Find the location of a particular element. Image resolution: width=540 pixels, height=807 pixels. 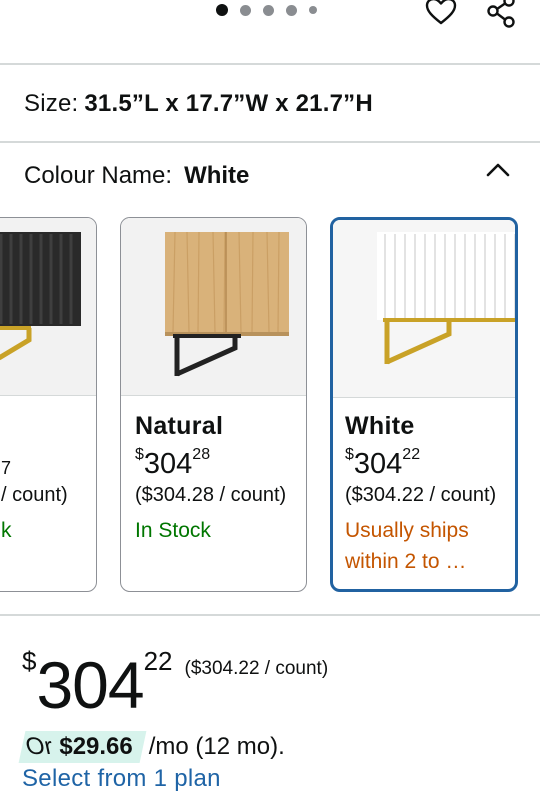

colour-swatch-black: 7 / count) k is located at coordinates (48, 404).